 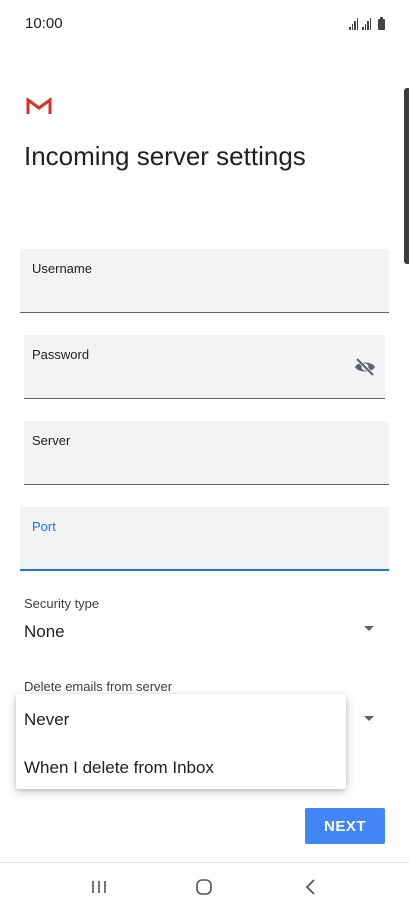 I want to click on security-type-label: Security type, so click(x=62, y=603).